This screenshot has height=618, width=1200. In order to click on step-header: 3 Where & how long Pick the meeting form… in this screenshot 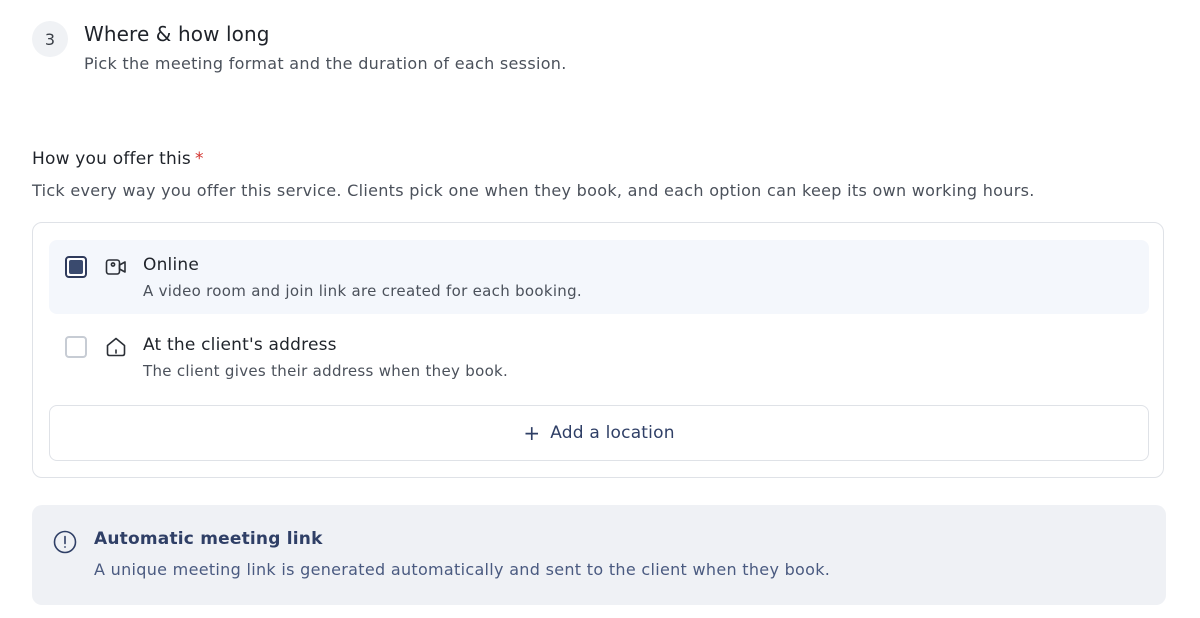, I will do `click(299, 47)`.